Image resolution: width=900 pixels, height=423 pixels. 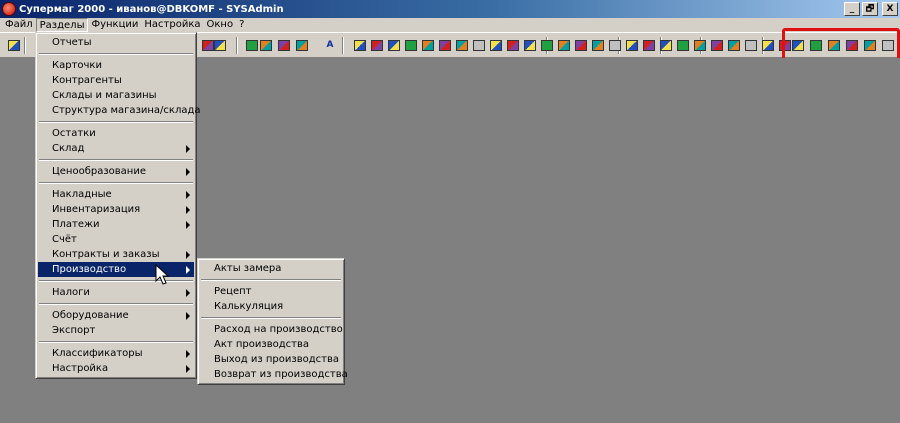 What do you see at coordinates (266, 45) in the screenshot?
I see `note-icon` at bounding box center [266, 45].